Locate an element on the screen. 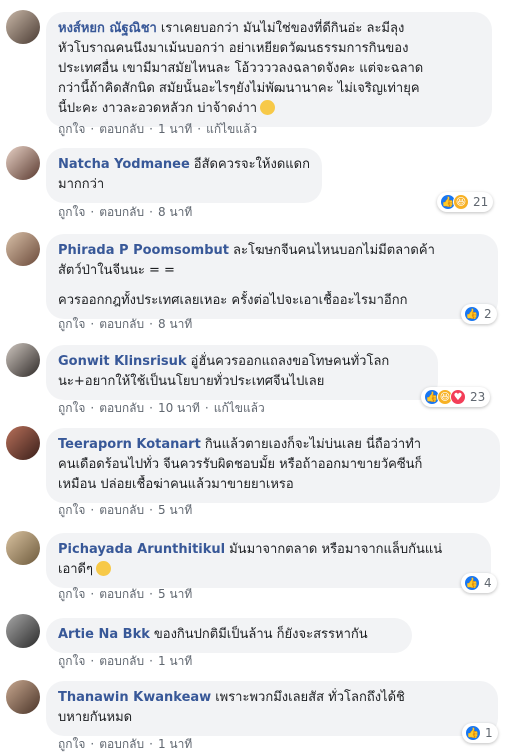 The image size is (517, 754). reaction-count: 1 is located at coordinates (489, 733).